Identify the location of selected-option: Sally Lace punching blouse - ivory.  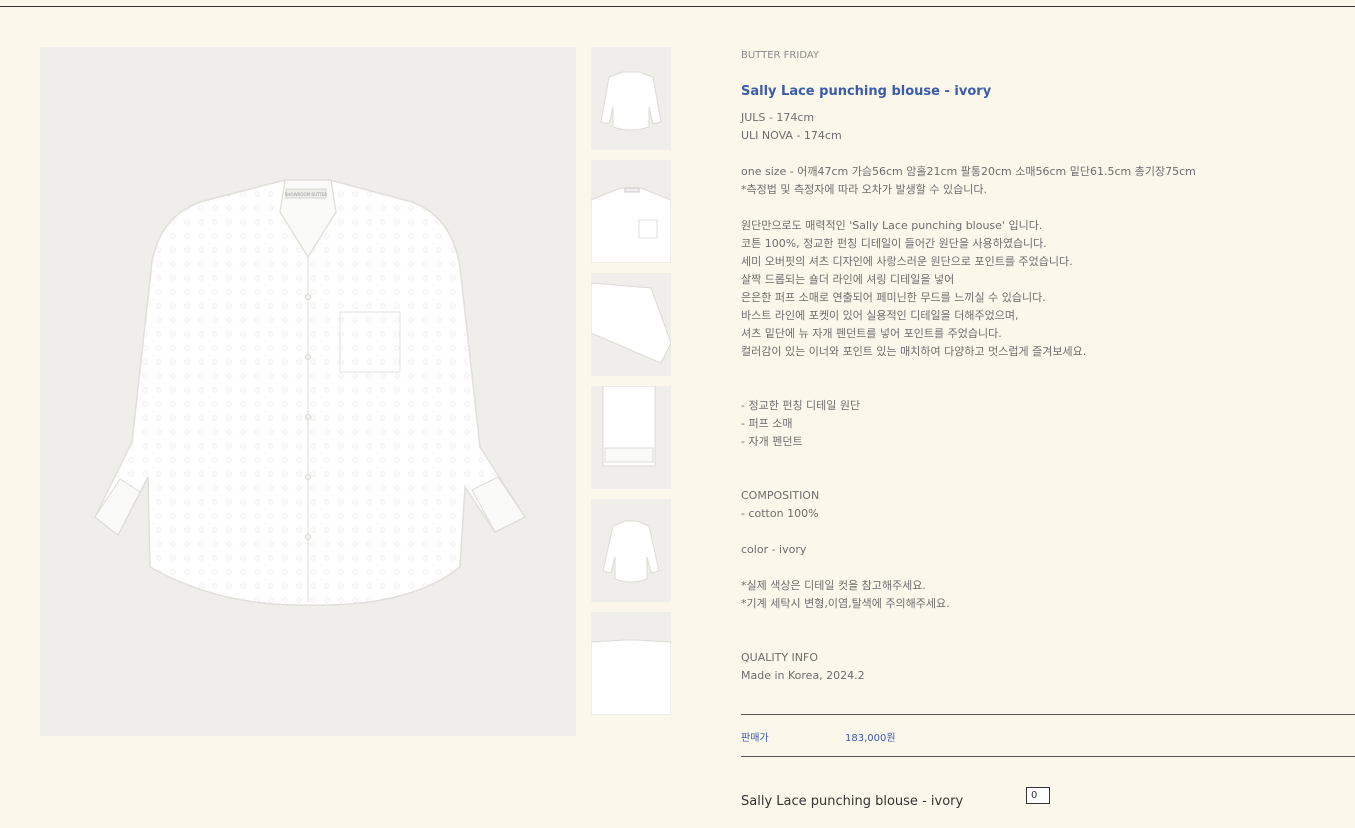
(1048, 802).